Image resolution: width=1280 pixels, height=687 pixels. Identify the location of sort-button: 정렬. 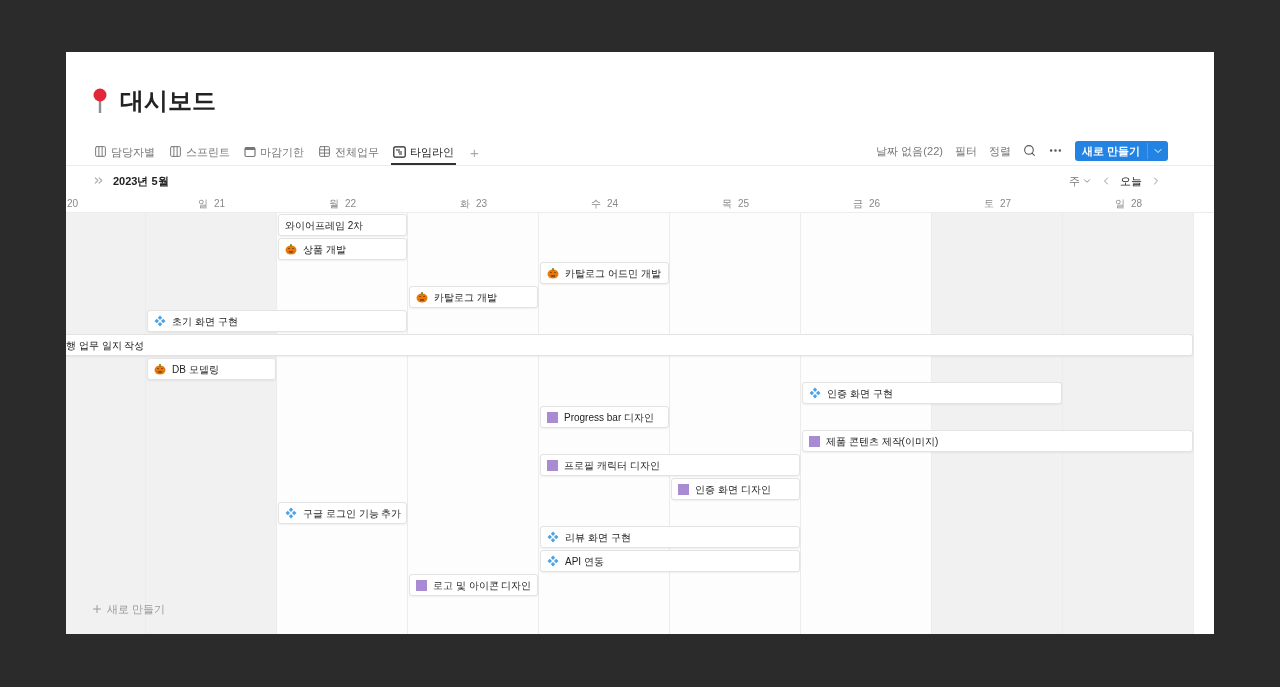
(999, 151).